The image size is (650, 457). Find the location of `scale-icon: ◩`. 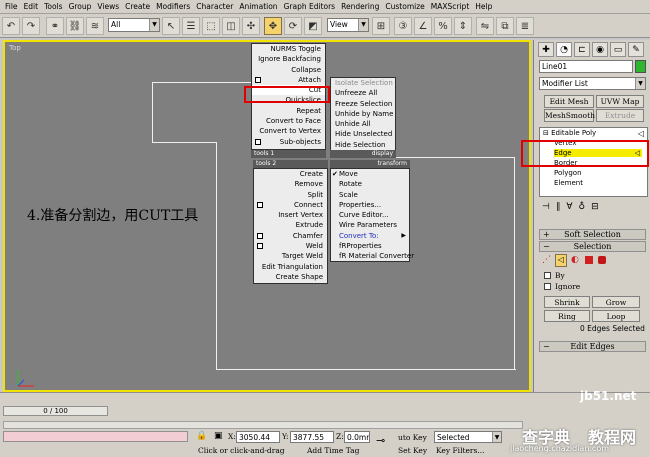

scale-icon: ◩ is located at coordinates (313, 26).